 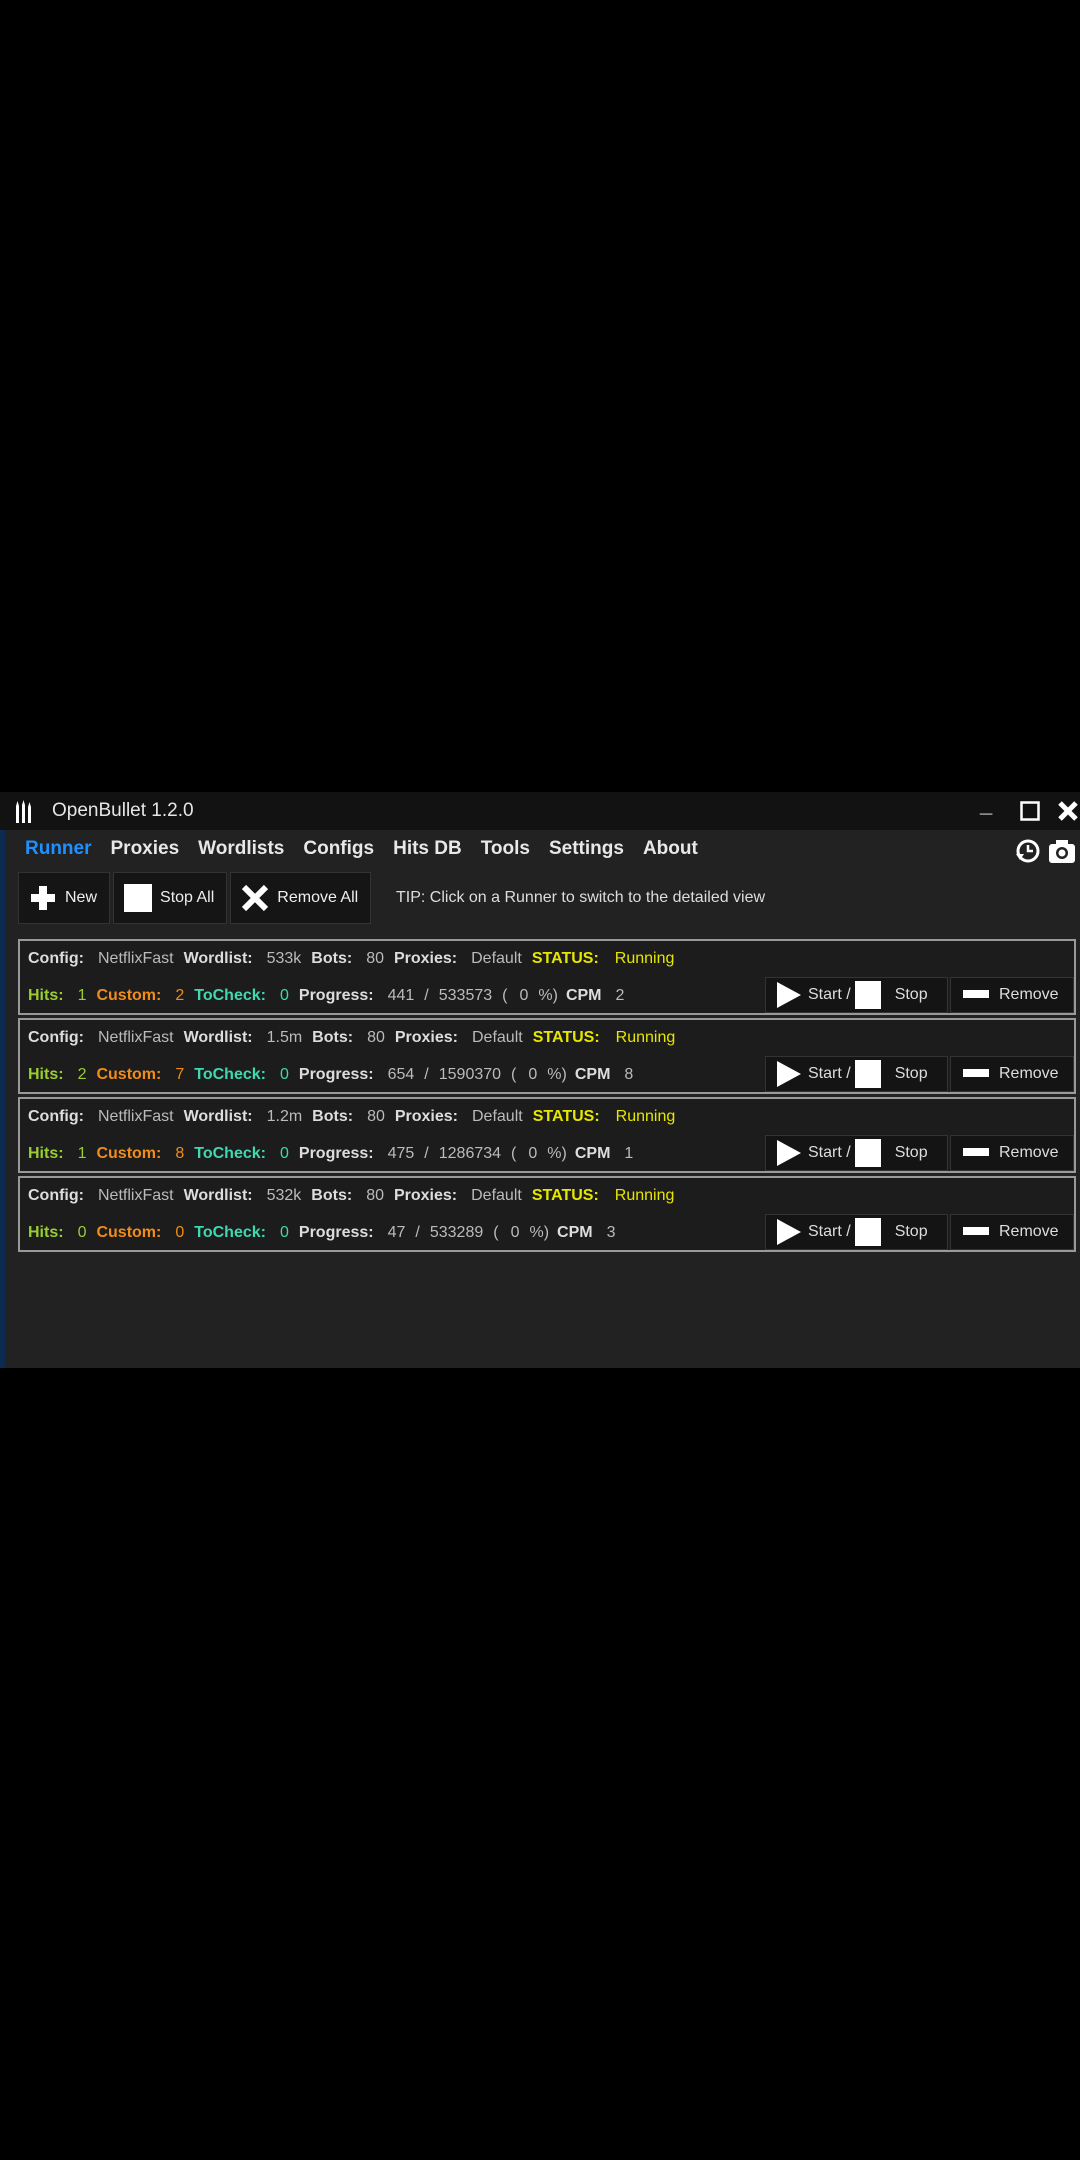 I want to click on screenshot-camera-icon, so click(x=1062, y=851).